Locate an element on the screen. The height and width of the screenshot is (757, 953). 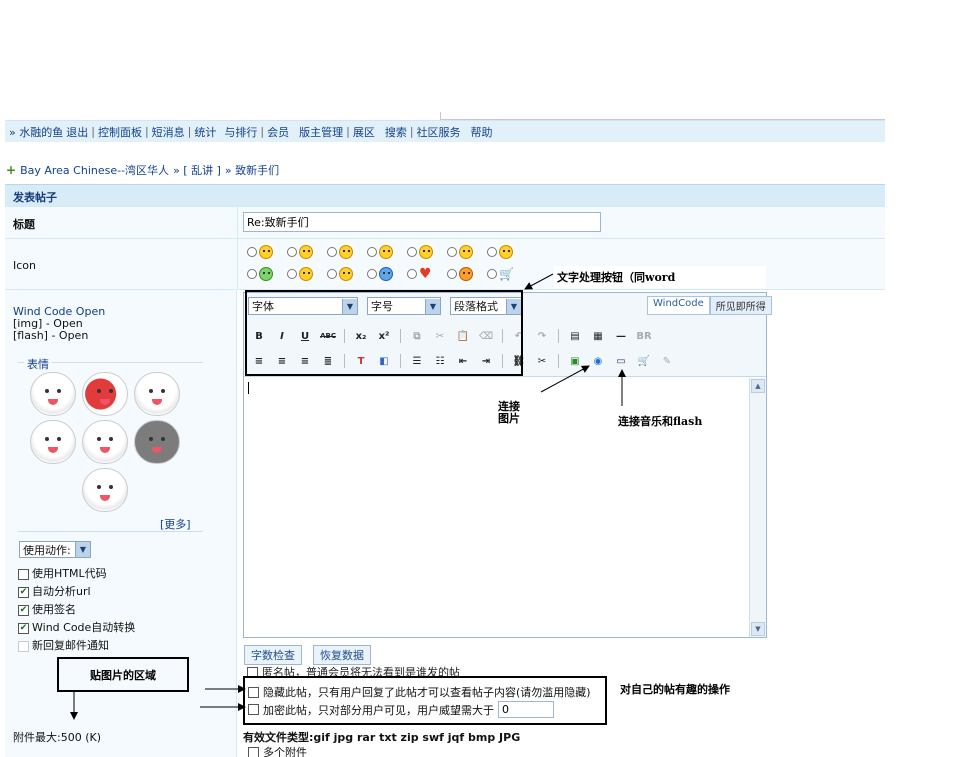
arrow-to-image-button is located at coordinates (565, 379).